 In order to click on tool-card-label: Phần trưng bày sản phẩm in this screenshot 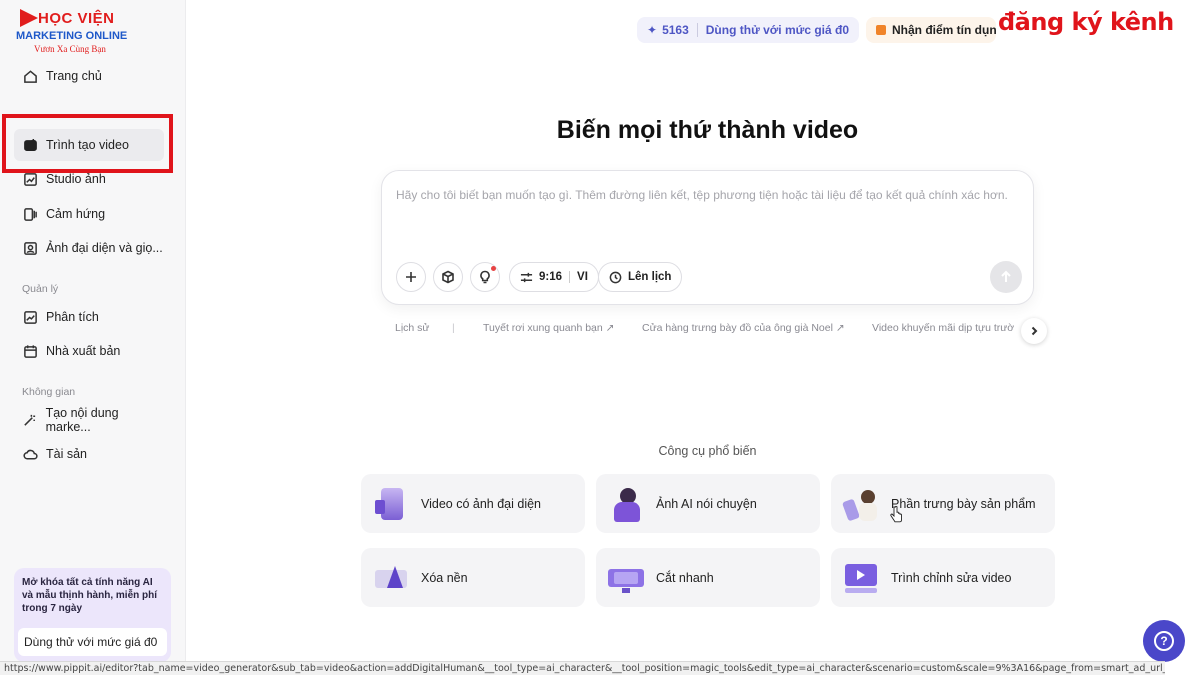, I will do `click(963, 503)`.